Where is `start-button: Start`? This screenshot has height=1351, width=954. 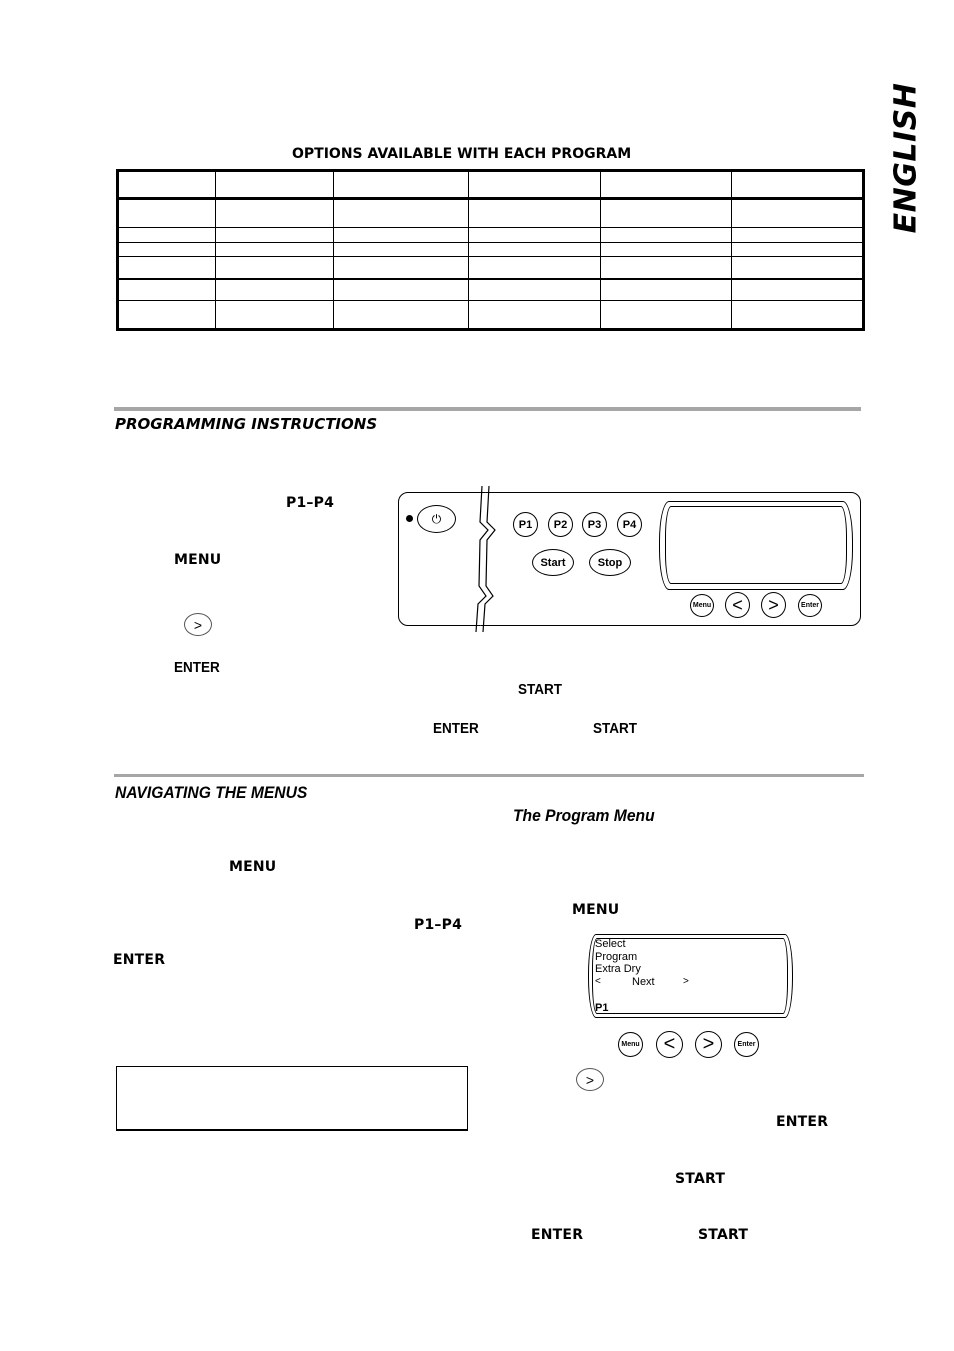
start-button: Start is located at coordinates (553, 562).